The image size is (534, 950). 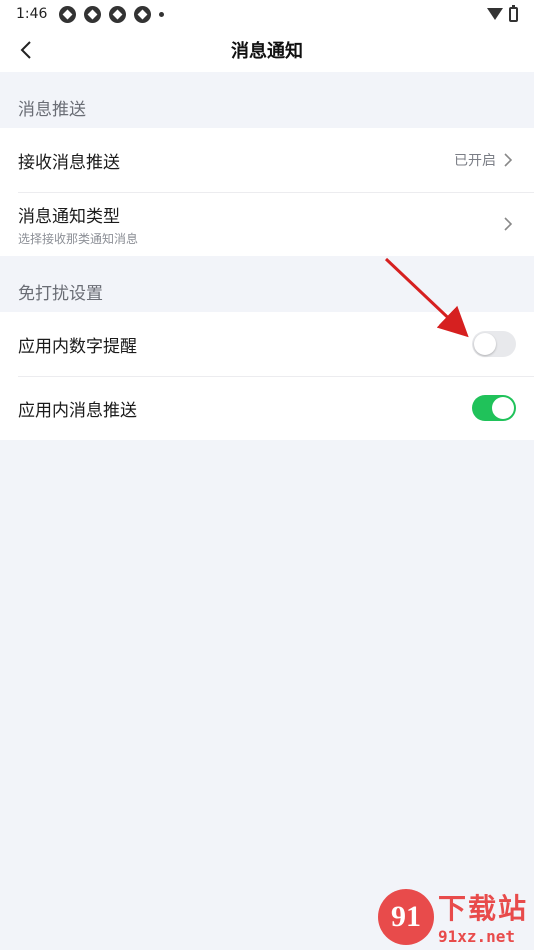 I want to click on more-notifications-dot-icon, so click(x=162, y=14).